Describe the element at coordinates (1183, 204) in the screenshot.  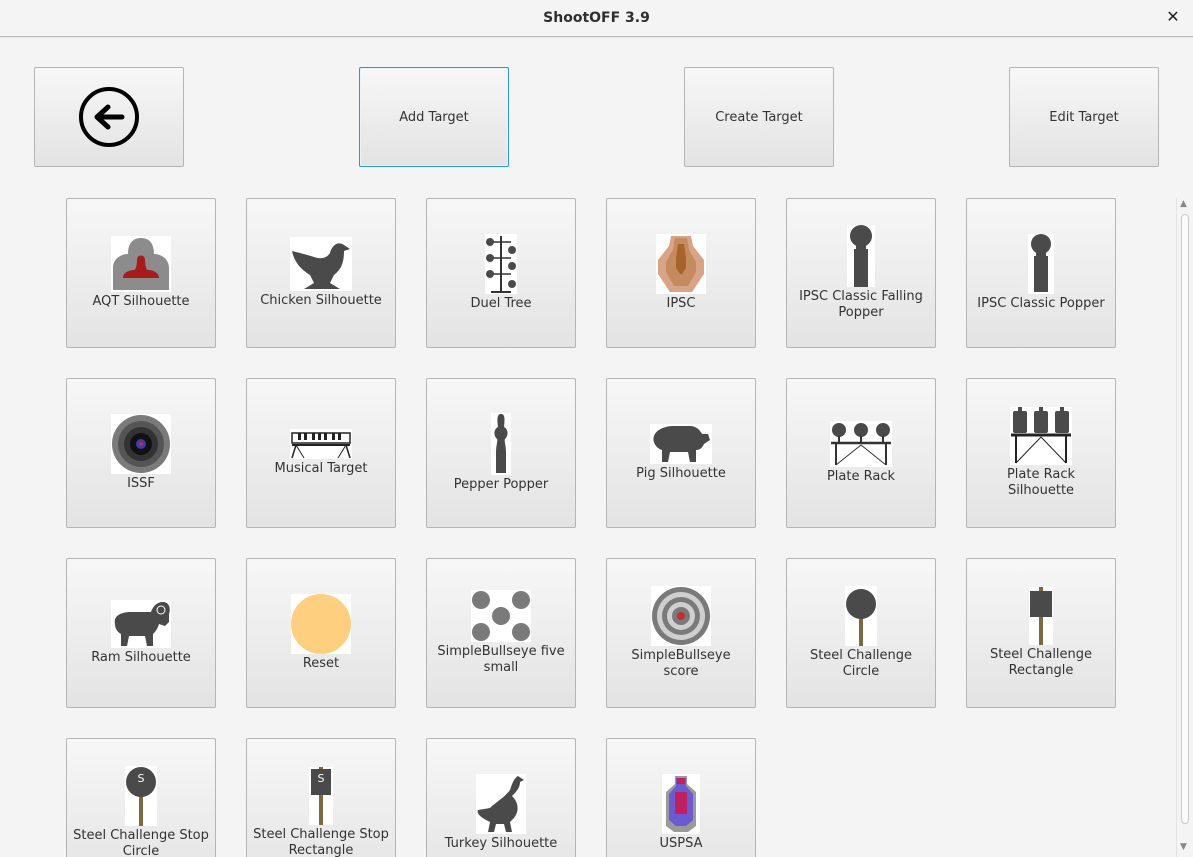
I see `scroll-up-icon: ▲` at that location.